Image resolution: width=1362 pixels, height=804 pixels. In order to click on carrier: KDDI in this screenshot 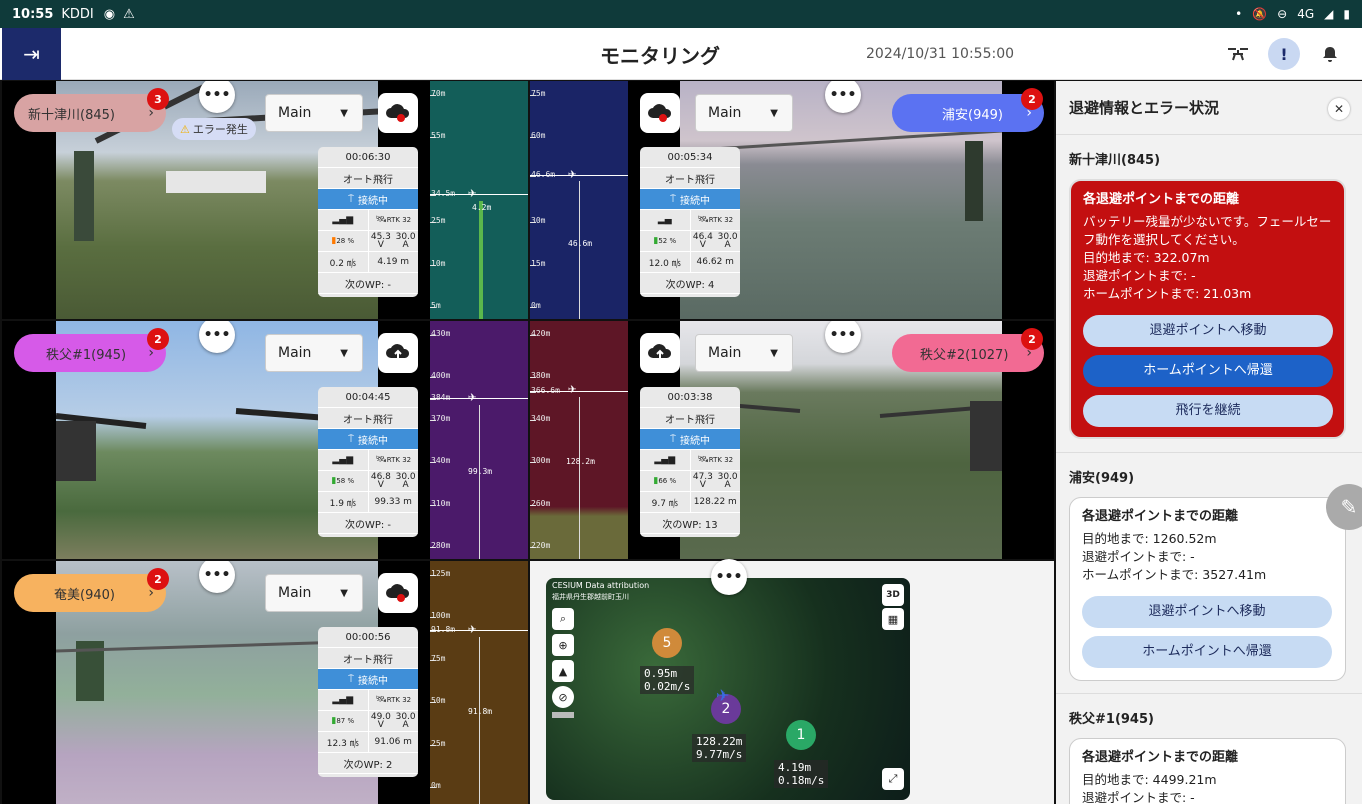, I will do `click(77, 14)`.